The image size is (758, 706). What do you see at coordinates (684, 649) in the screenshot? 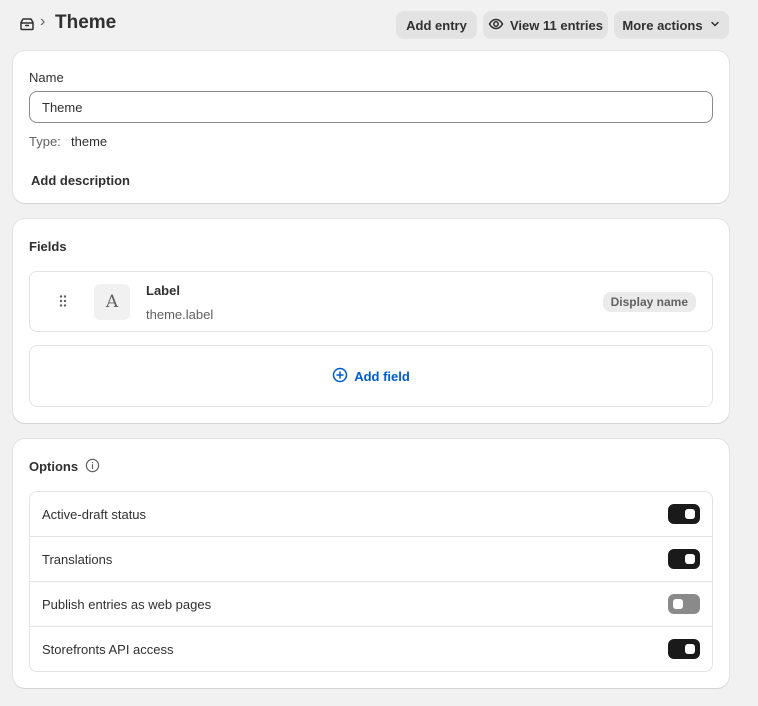
I see `storefront-api-toggle` at bounding box center [684, 649].